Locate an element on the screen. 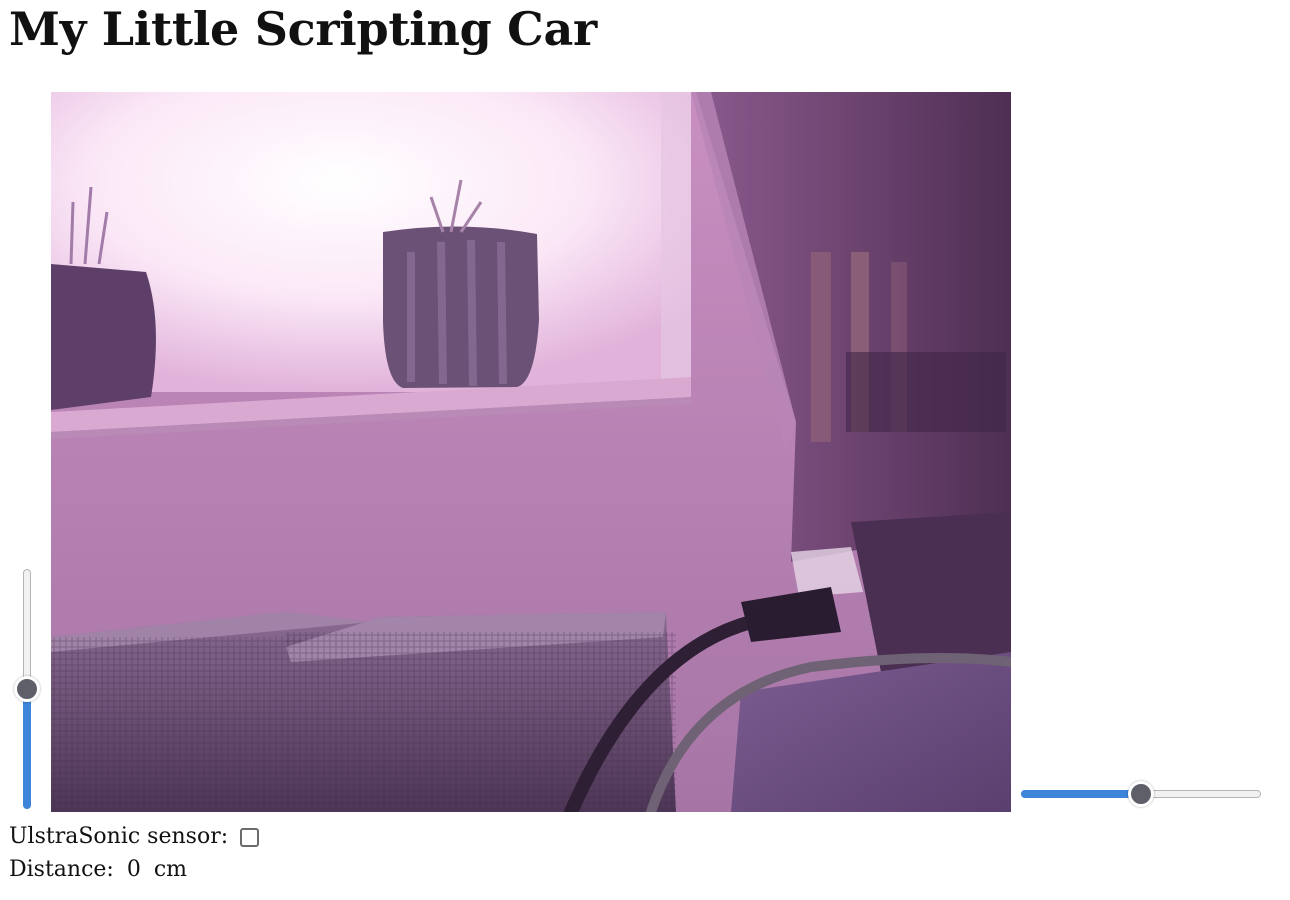  distance-unit: cm is located at coordinates (170, 869).